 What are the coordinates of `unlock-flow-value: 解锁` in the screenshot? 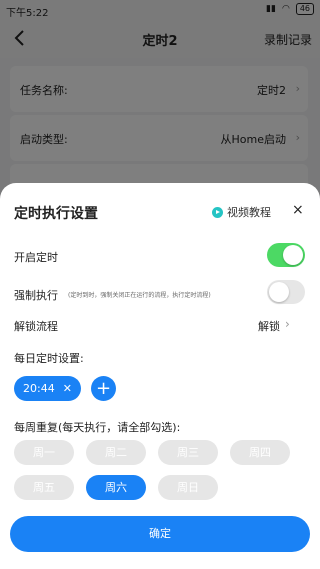 It's located at (269, 326).